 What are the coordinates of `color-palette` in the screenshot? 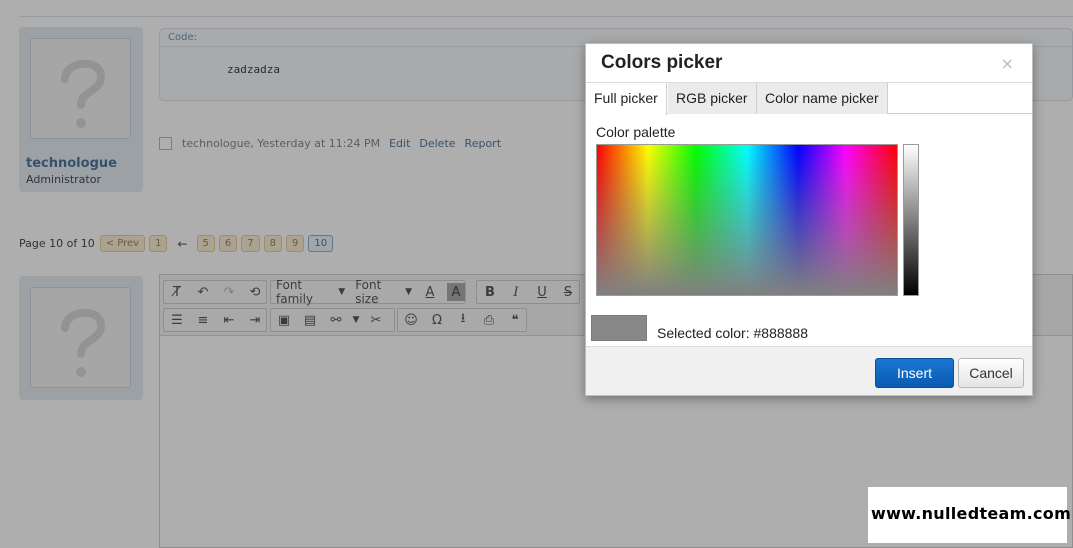 It's located at (747, 220).